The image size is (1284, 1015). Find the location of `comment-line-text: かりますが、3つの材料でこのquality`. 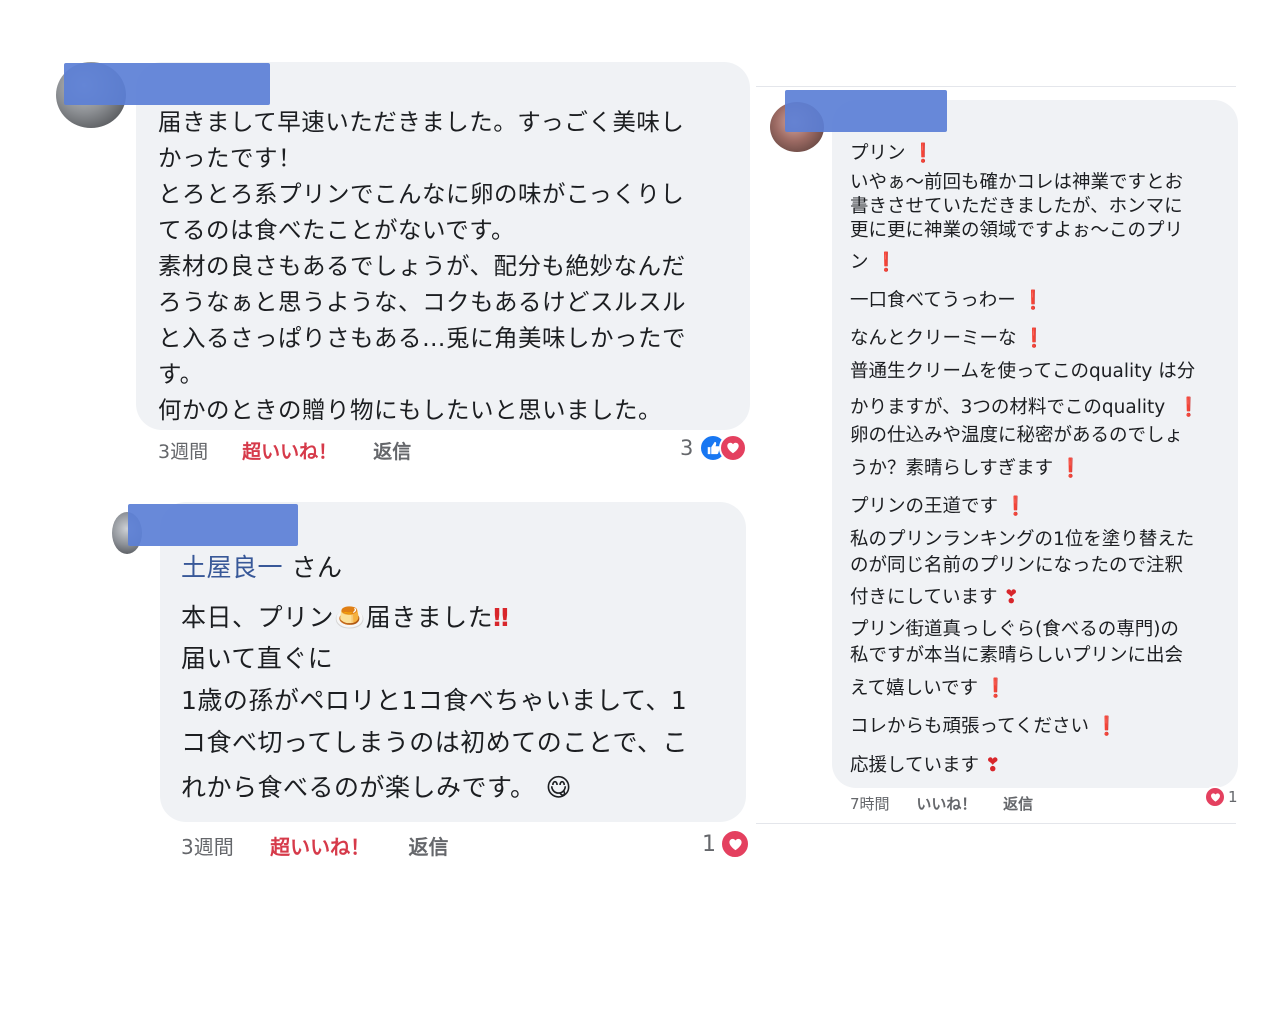

comment-line-text: かりますが、3つの材料でこのquality is located at coordinates (1011, 407).